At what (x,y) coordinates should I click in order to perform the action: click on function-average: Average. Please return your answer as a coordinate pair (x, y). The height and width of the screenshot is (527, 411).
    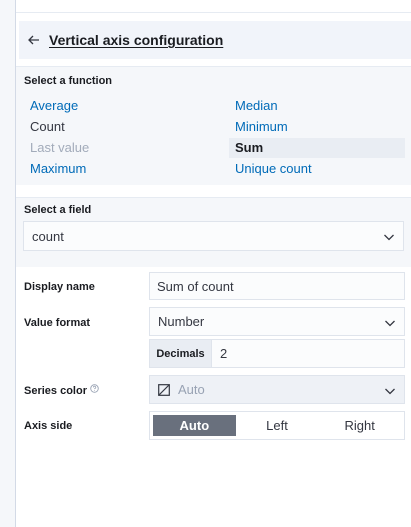
    Looking at the image, I should click on (54, 106).